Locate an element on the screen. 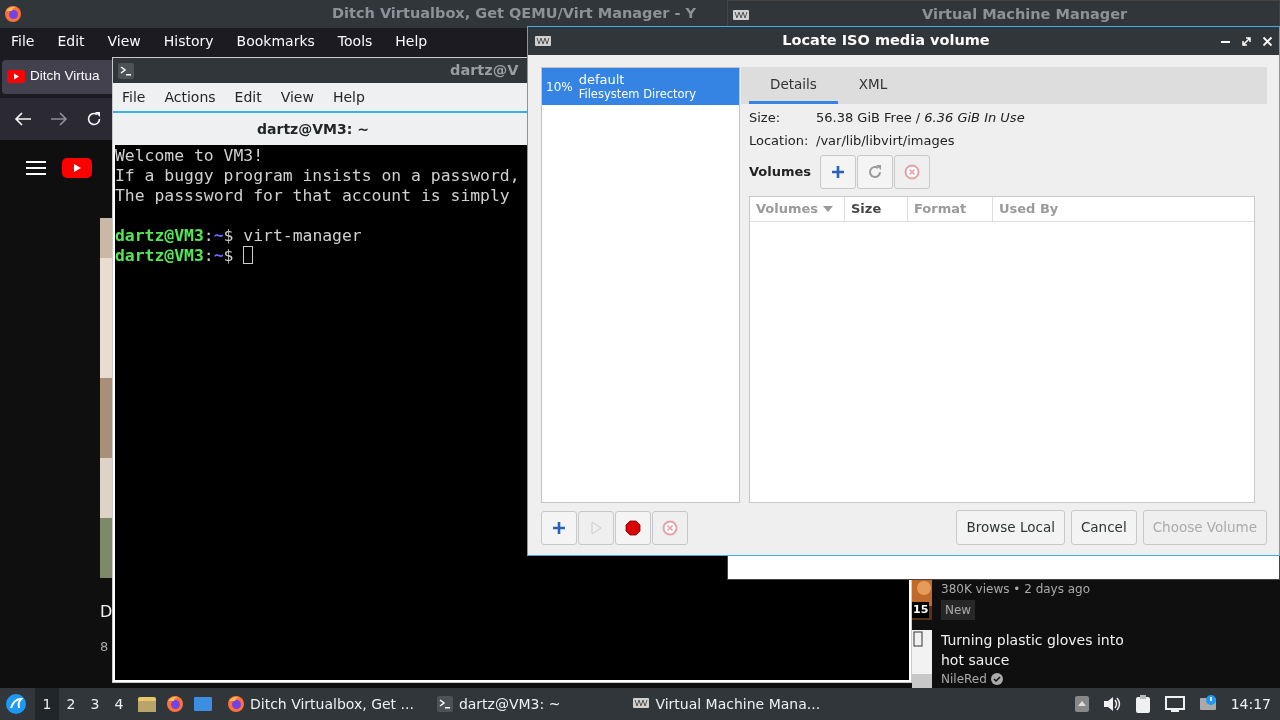 This screenshot has width=1280, height=720. browser-tab: Ditch Virtua is located at coordinates (57, 76).